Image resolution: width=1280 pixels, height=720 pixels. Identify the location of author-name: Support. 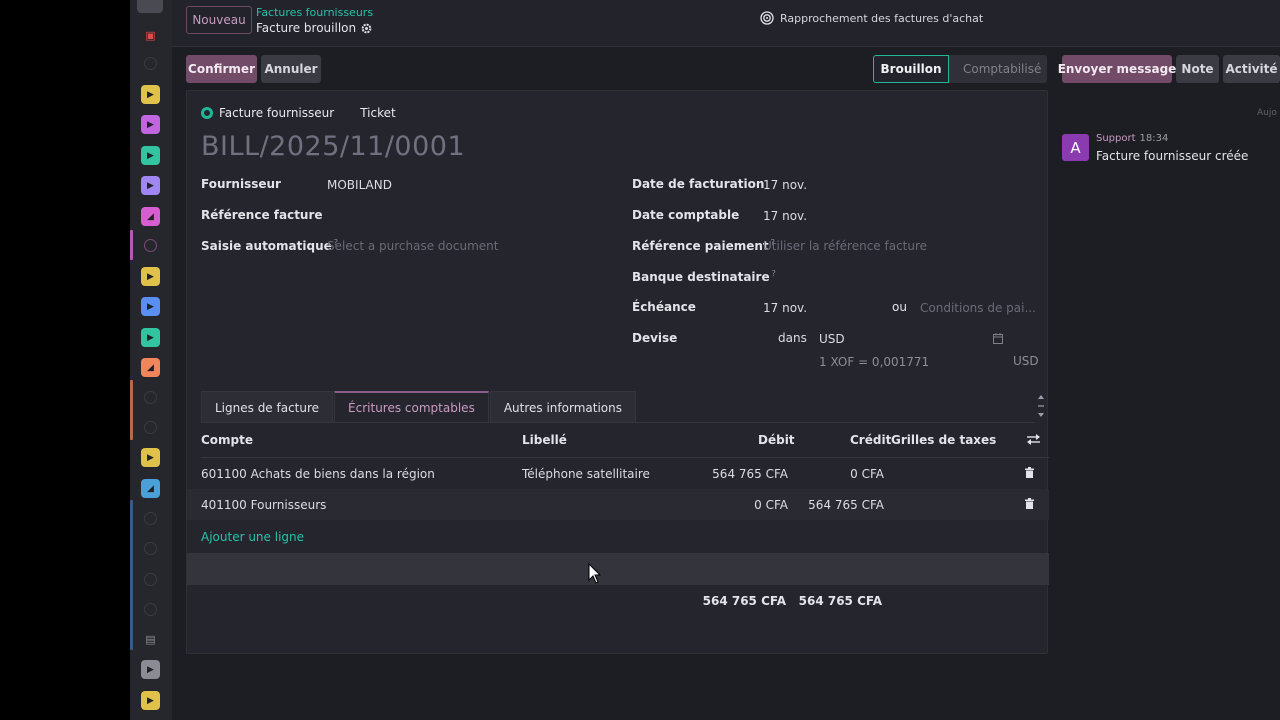
(1116, 138).